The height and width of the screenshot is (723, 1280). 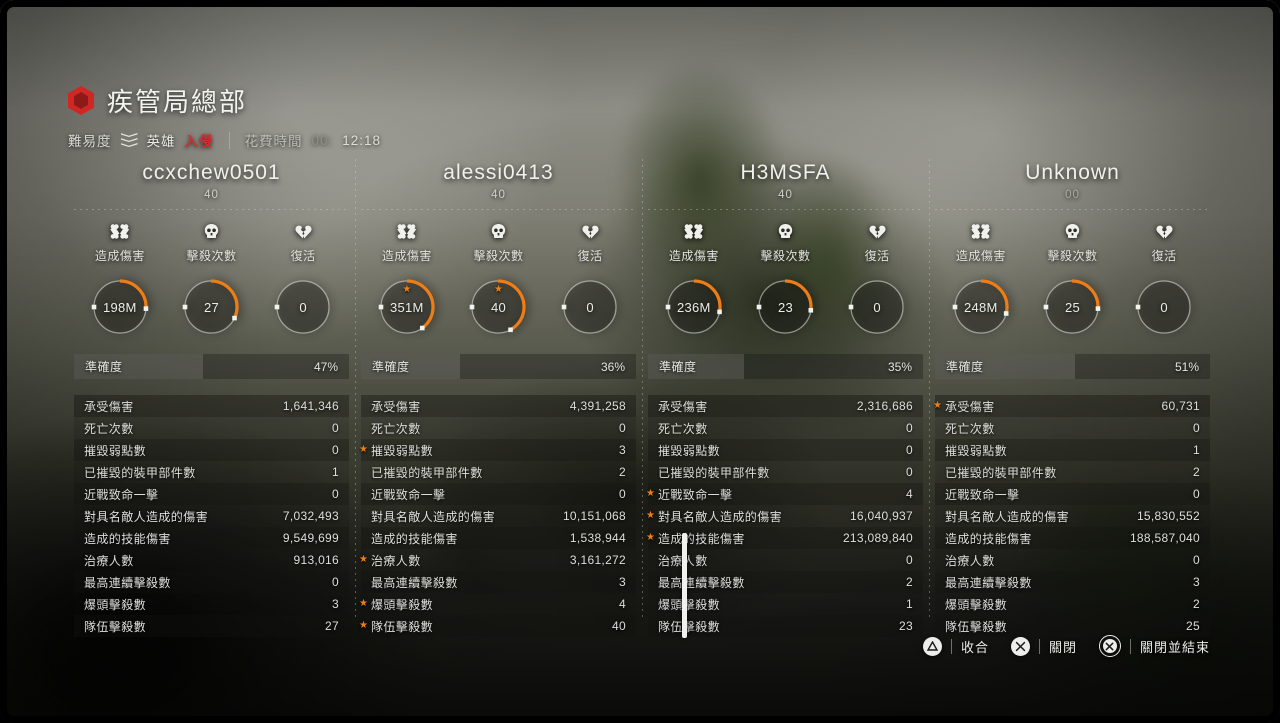 What do you see at coordinates (211, 428) in the screenshot?
I see `stat-row: 死亡次數 0` at bounding box center [211, 428].